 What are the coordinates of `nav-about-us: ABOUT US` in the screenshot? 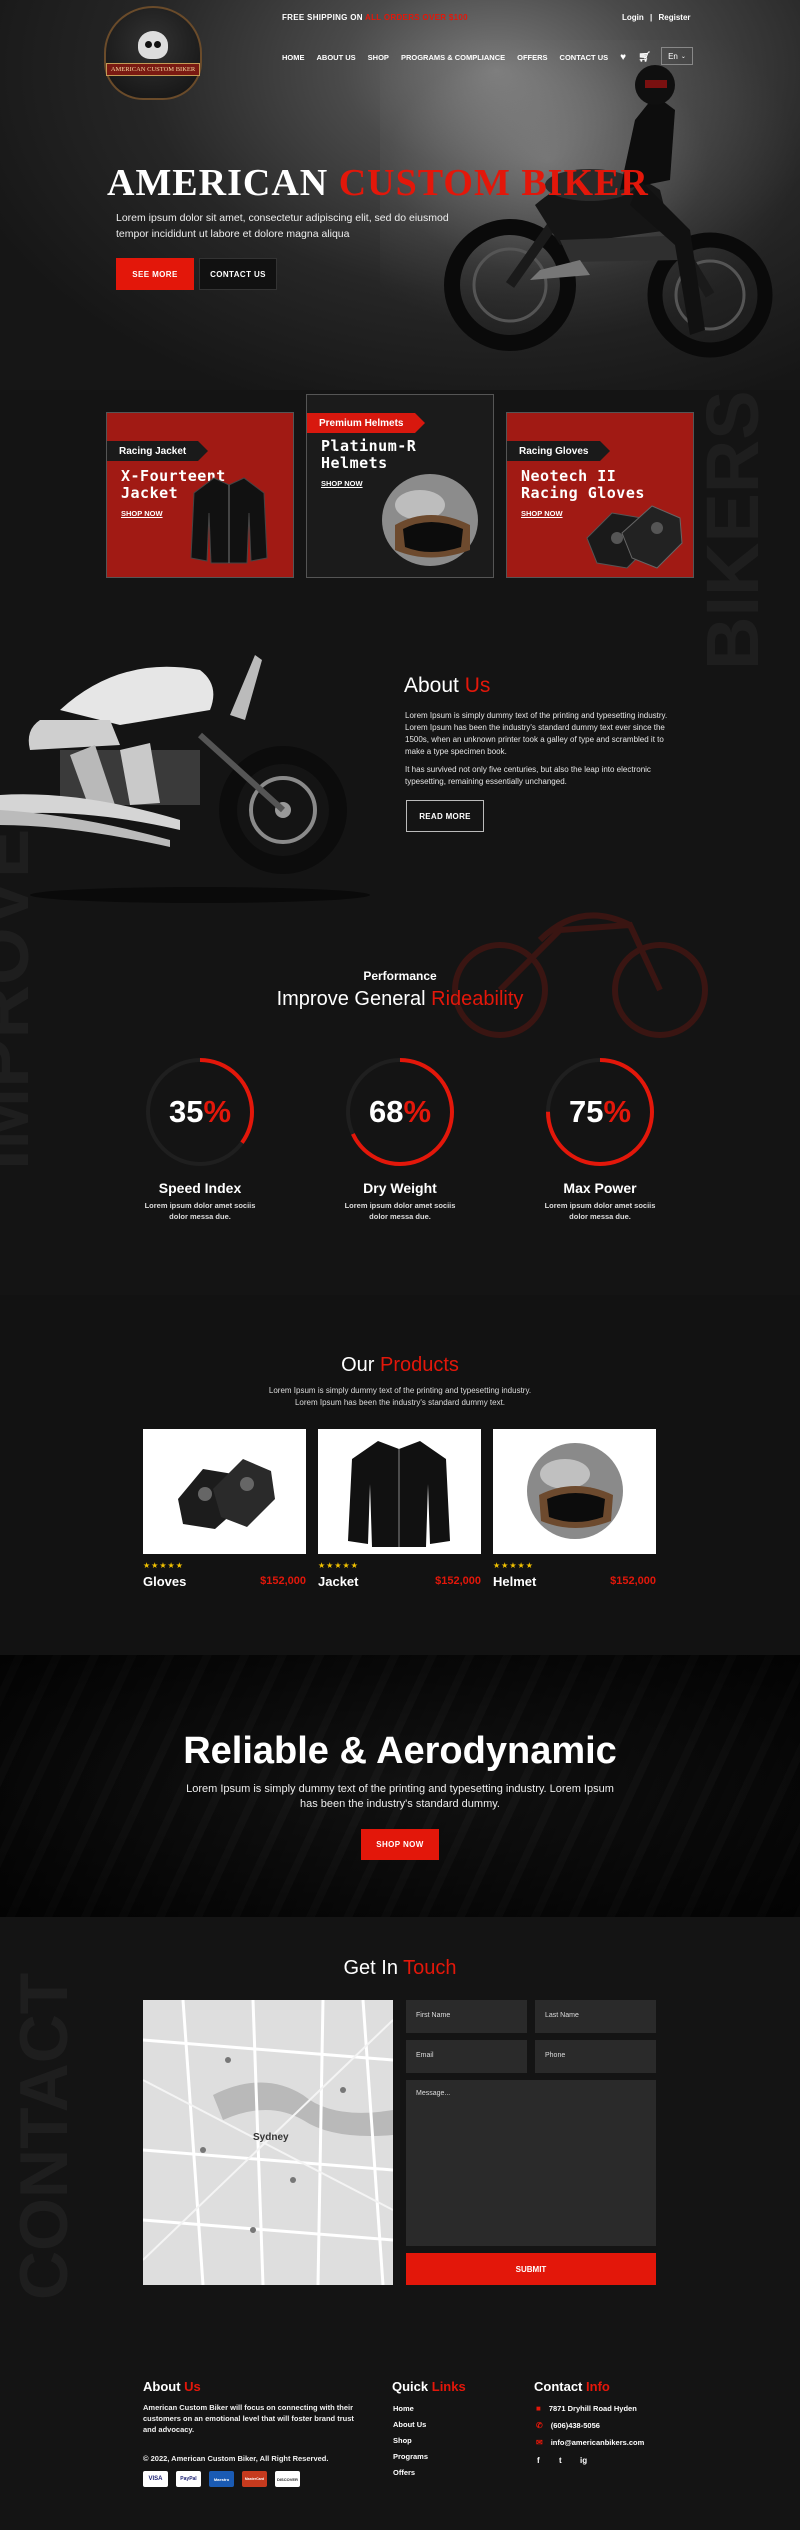 It's located at (336, 57).